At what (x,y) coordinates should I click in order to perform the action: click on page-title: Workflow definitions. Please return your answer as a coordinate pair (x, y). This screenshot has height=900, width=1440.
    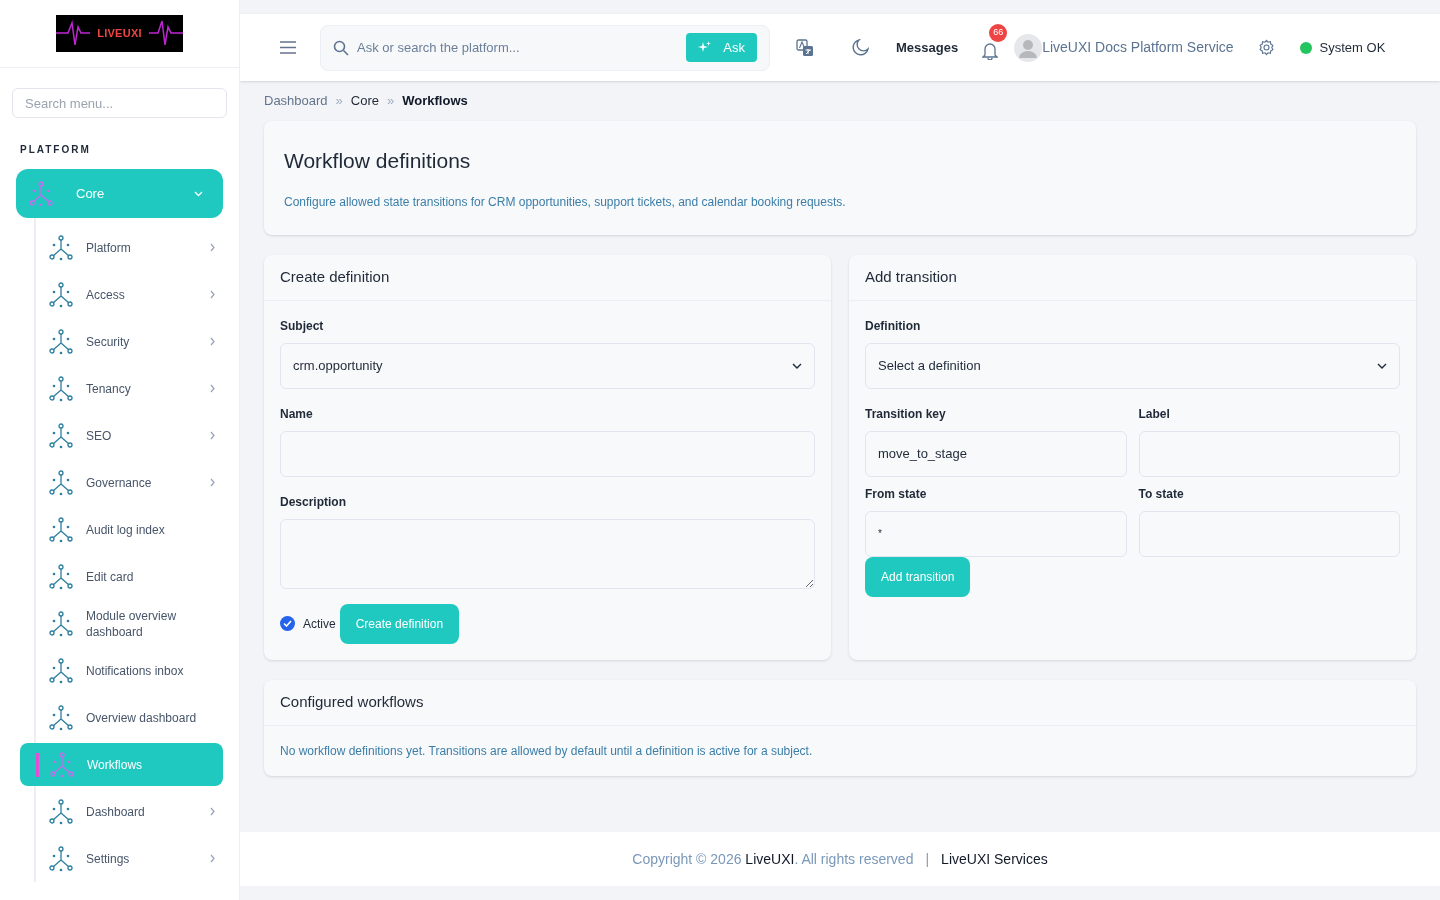
    Looking at the image, I should click on (378, 161).